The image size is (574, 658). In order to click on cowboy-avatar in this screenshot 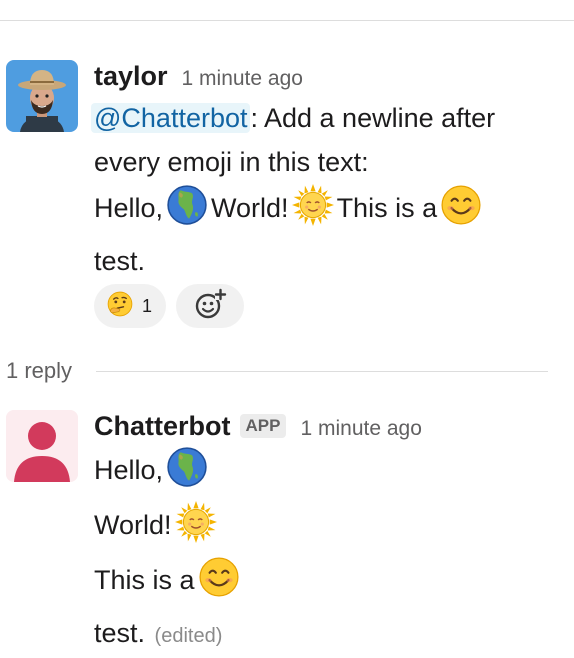, I will do `click(42, 96)`.